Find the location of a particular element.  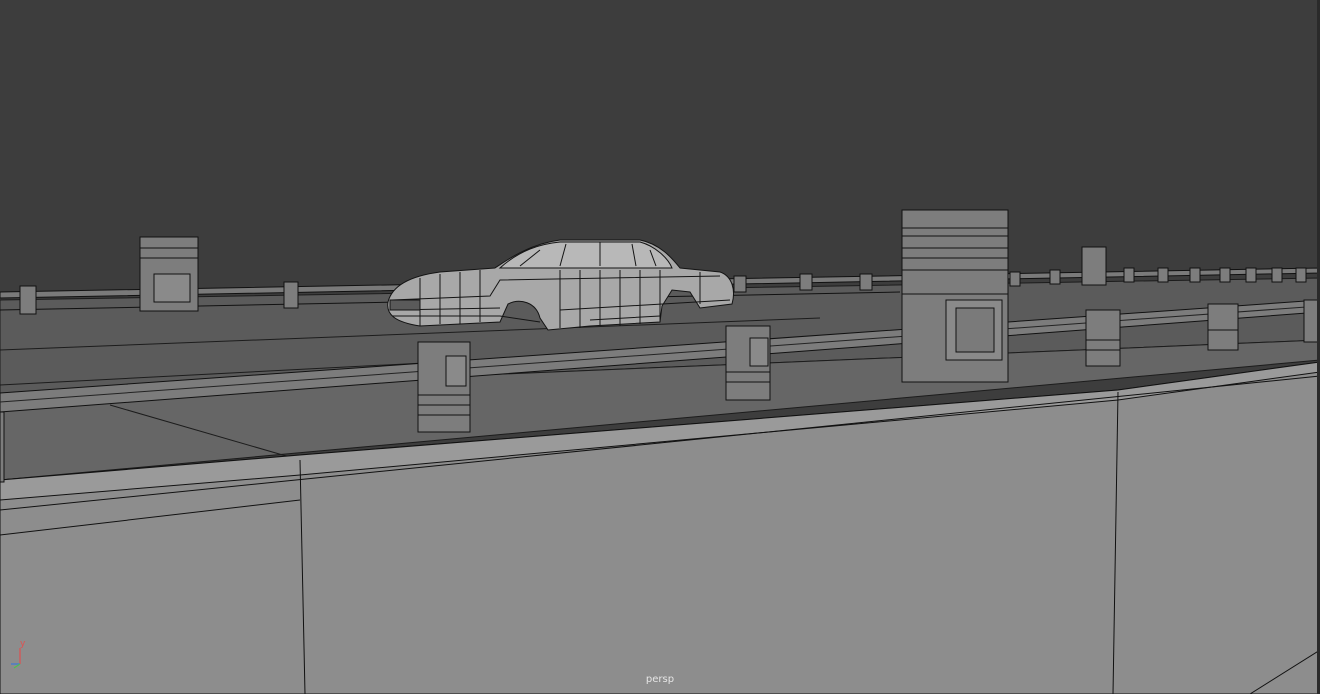

camera-name-label: persp is located at coordinates (660, 679).